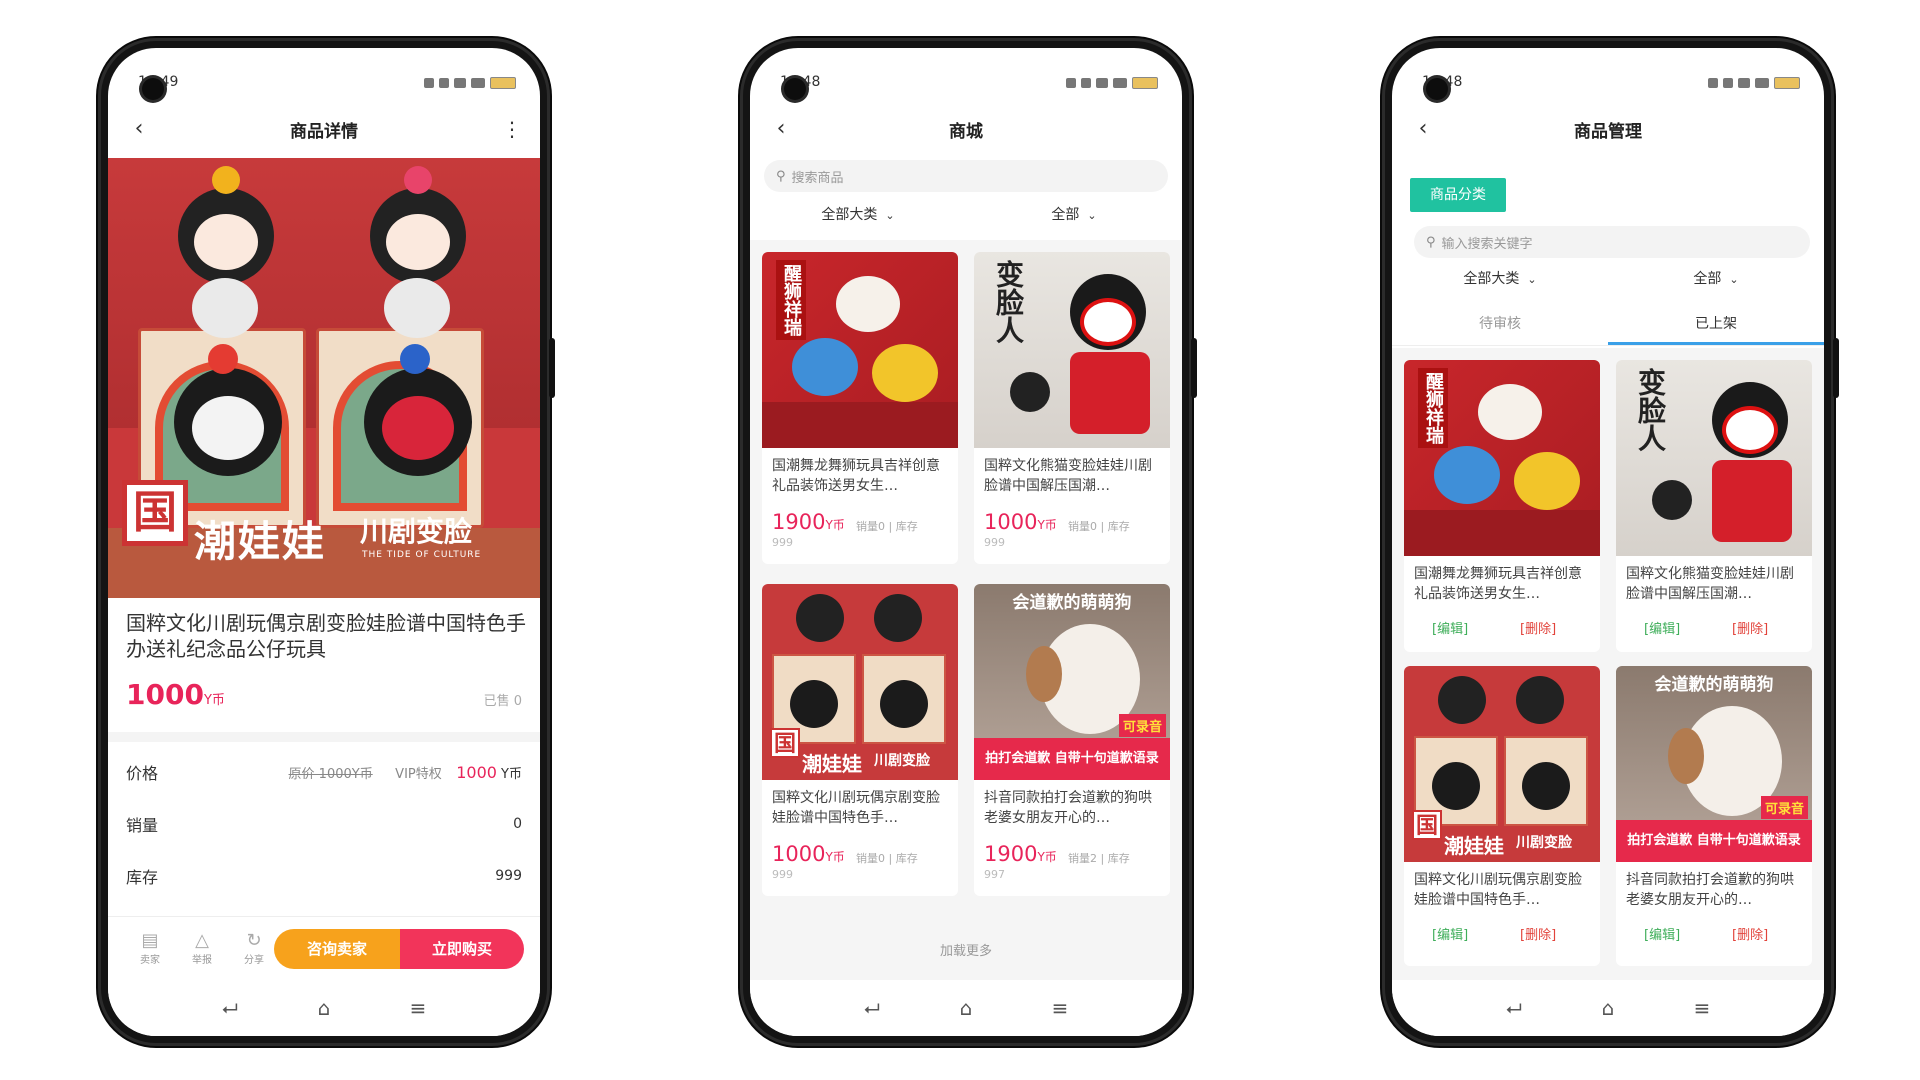 The image size is (1920, 1080). What do you see at coordinates (1608, 131) in the screenshot?
I see `page-title: 商品管理` at bounding box center [1608, 131].